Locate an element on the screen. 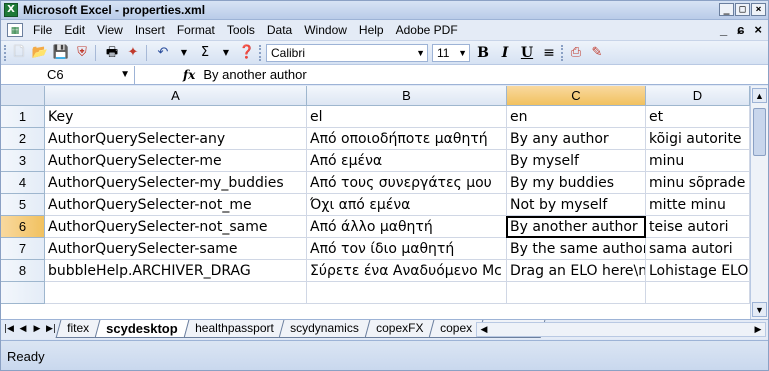 The height and width of the screenshot is (371, 769). workbook-close-button: × is located at coordinates (758, 29).